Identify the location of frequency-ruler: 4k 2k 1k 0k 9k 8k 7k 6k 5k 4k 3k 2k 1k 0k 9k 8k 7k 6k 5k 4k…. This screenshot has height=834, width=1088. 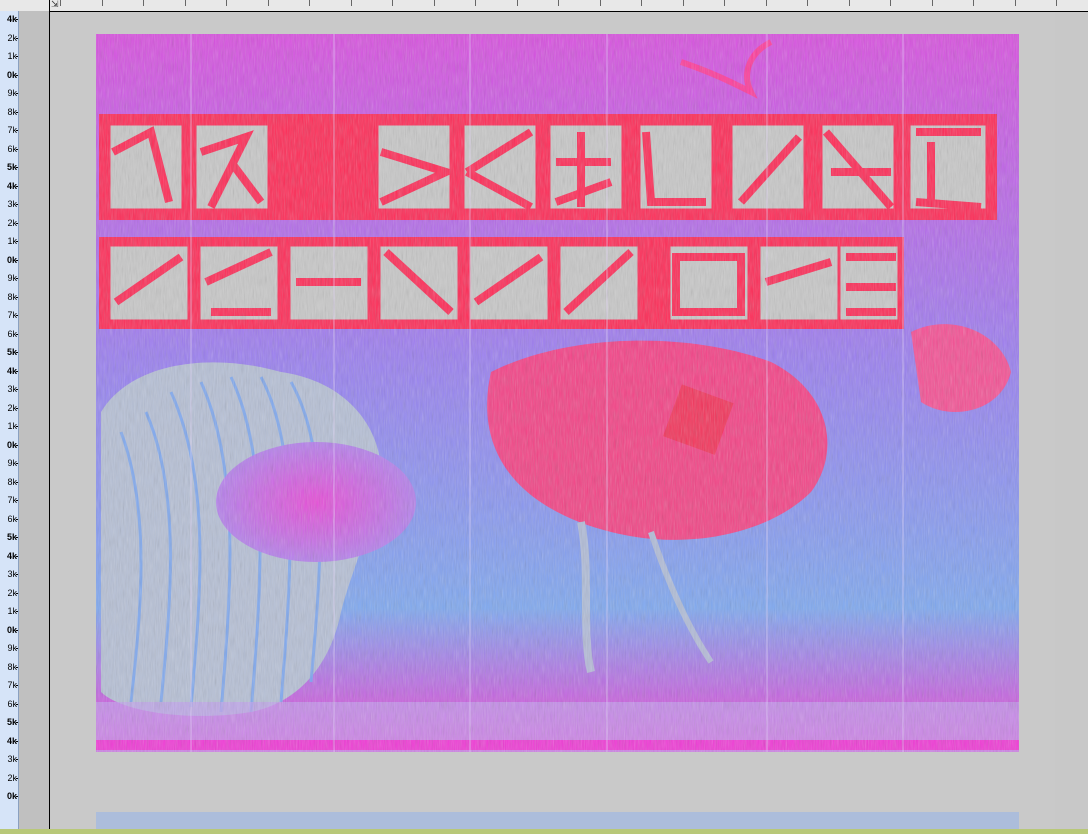
(9, 420).